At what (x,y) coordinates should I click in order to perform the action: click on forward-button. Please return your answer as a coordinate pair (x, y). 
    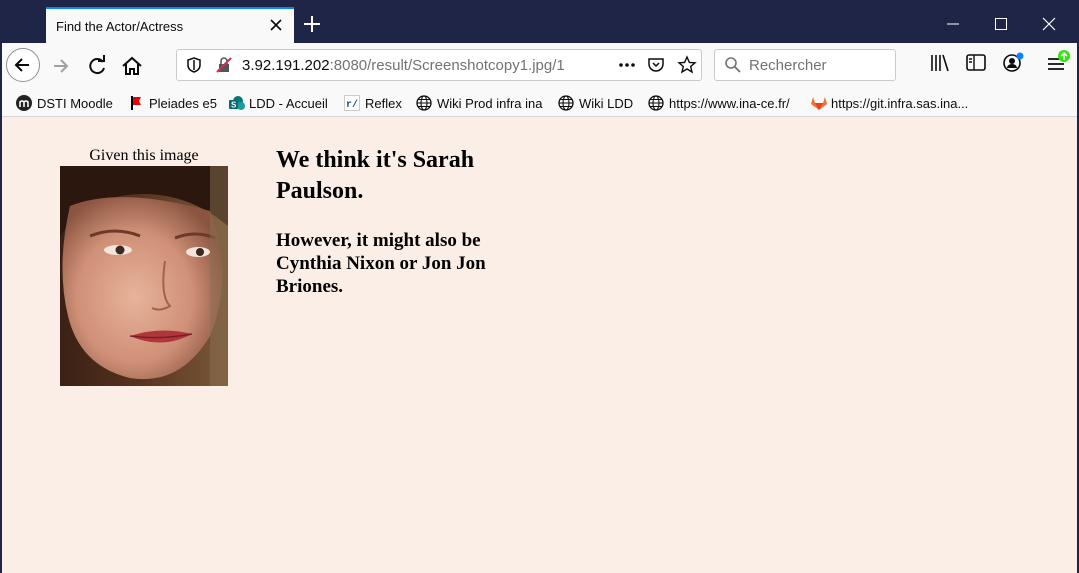
    Looking at the image, I should click on (61, 66).